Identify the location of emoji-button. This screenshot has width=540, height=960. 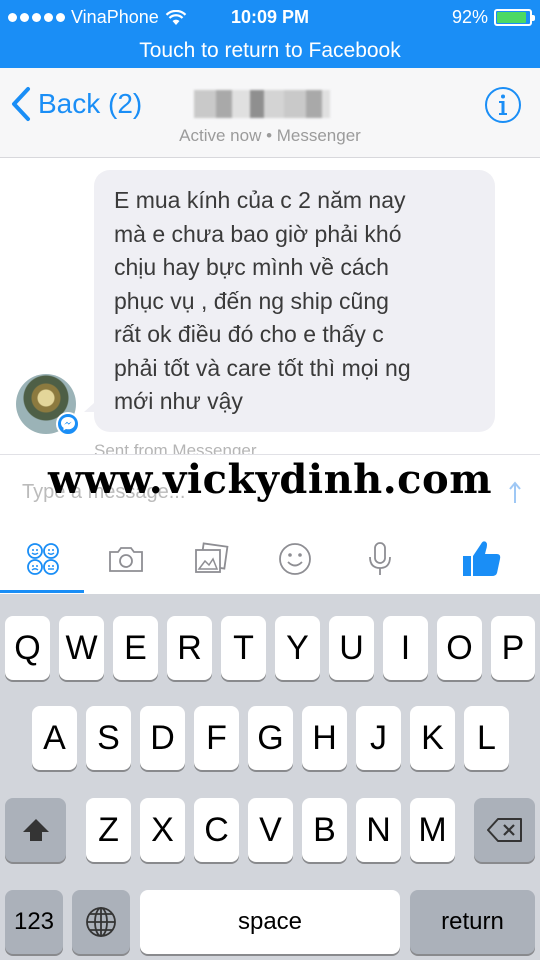
(295, 559).